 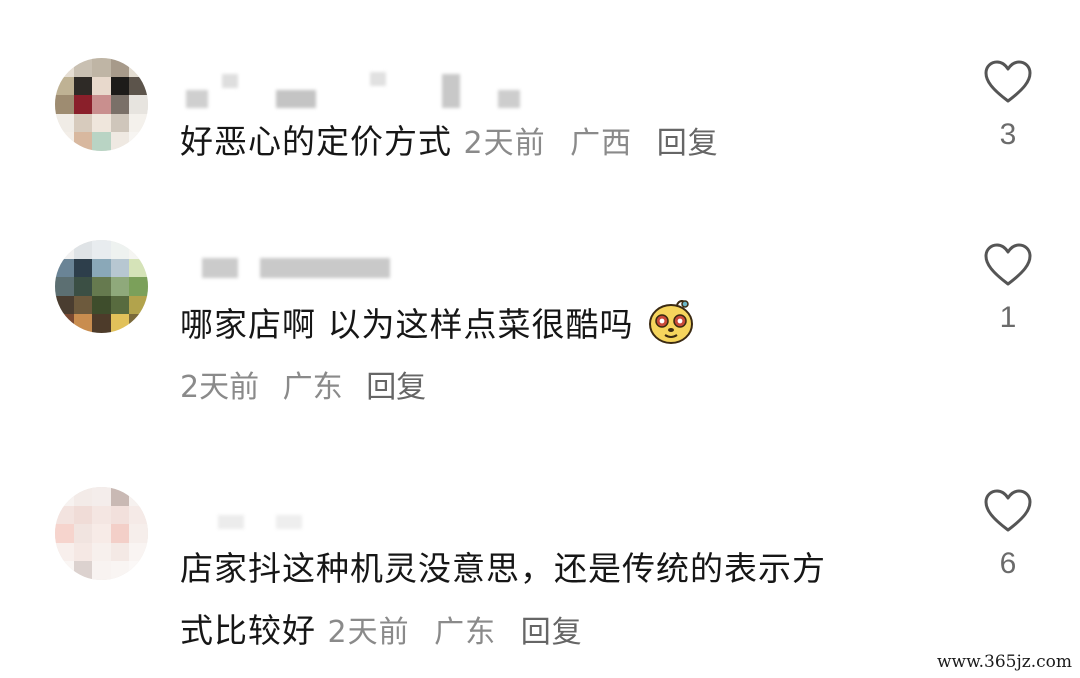 What do you see at coordinates (368, 632) in the screenshot?
I see `comment-time: 2天前` at bounding box center [368, 632].